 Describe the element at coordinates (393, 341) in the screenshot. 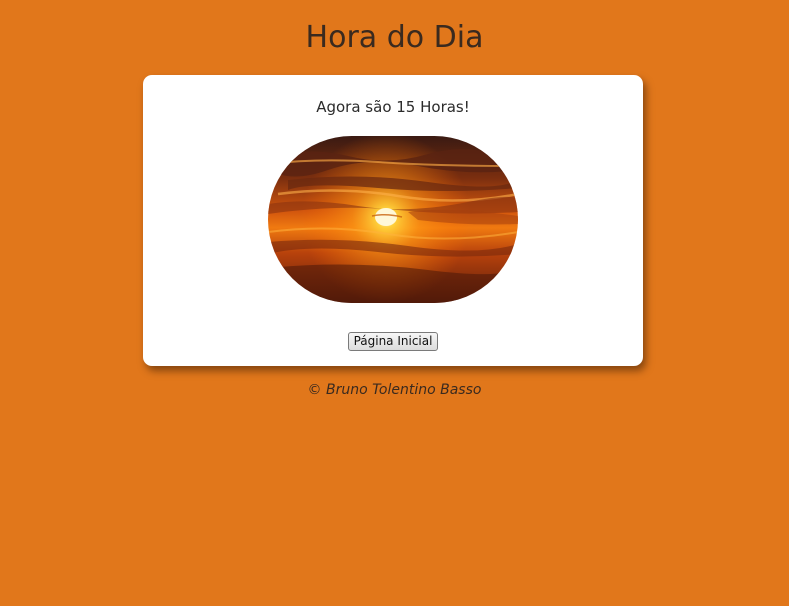

I see `home-page-button: Página Inicial` at that location.